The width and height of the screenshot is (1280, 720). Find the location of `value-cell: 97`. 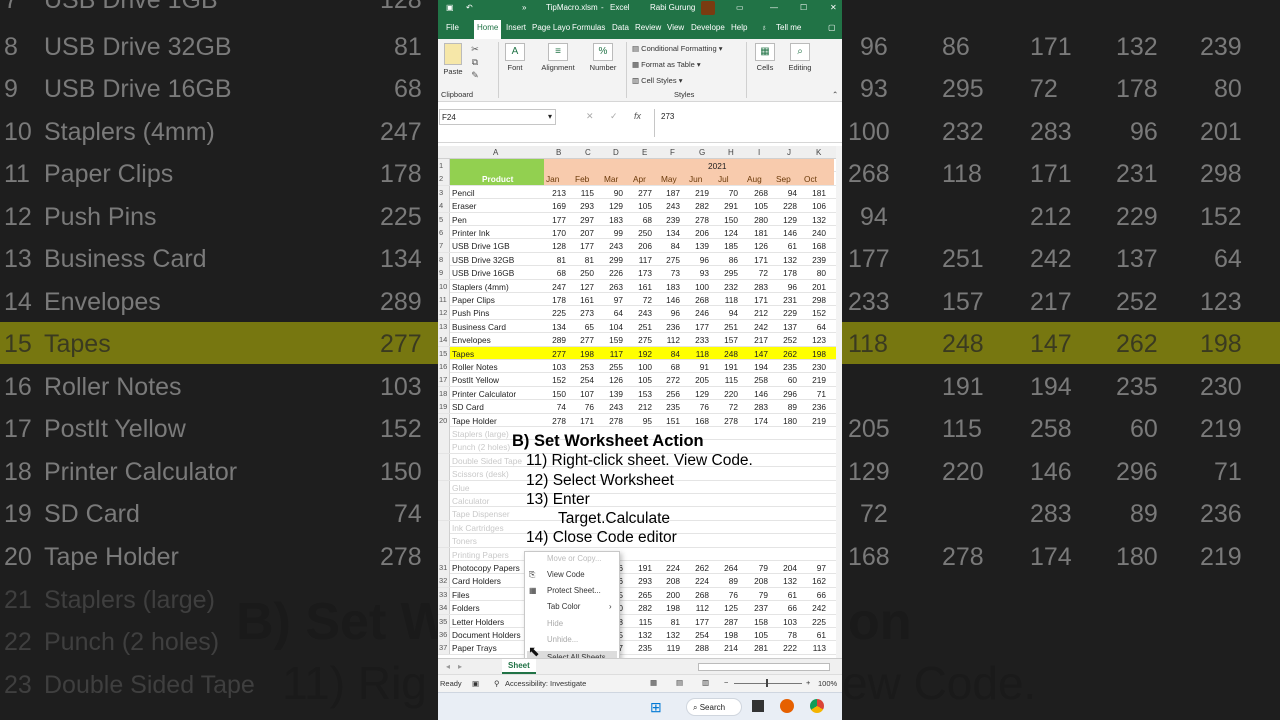

value-cell: 97 is located at coordinates (814, 568).